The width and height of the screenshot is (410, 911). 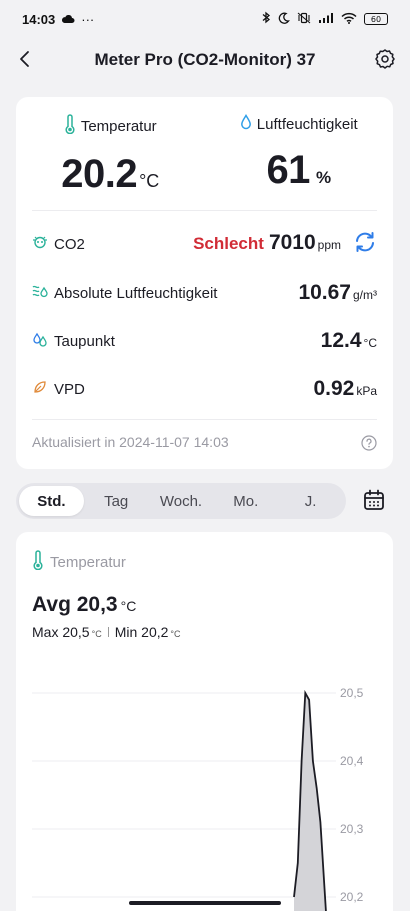 What do you see at coordinates (288, 170) in the screenshot?
I see `humidity-value: 61` at bounding box center [288, 170].